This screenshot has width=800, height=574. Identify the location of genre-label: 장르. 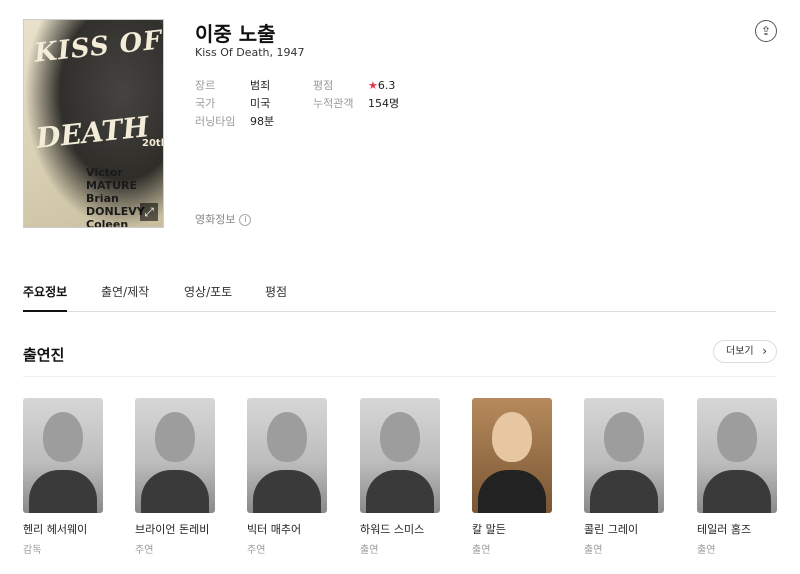
(205, 85).